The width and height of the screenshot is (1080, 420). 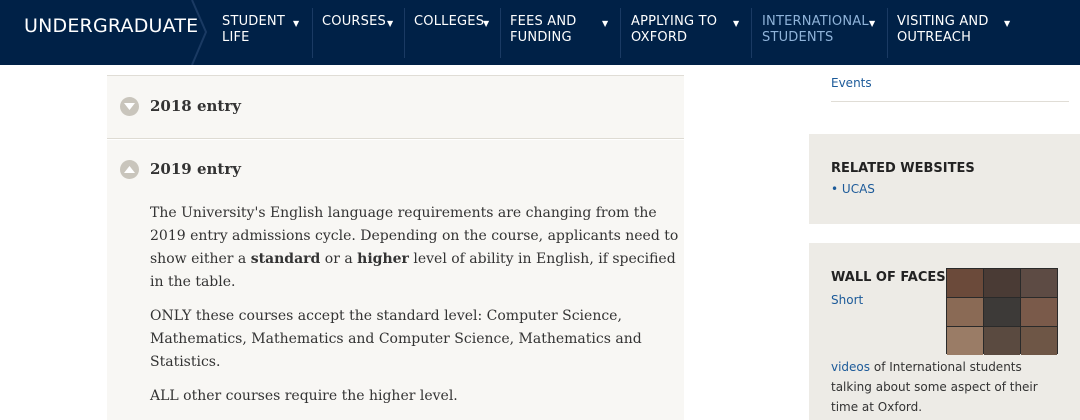 I want to click on site-brand: UNDERGRADUATE, so click(x=111, y=26).